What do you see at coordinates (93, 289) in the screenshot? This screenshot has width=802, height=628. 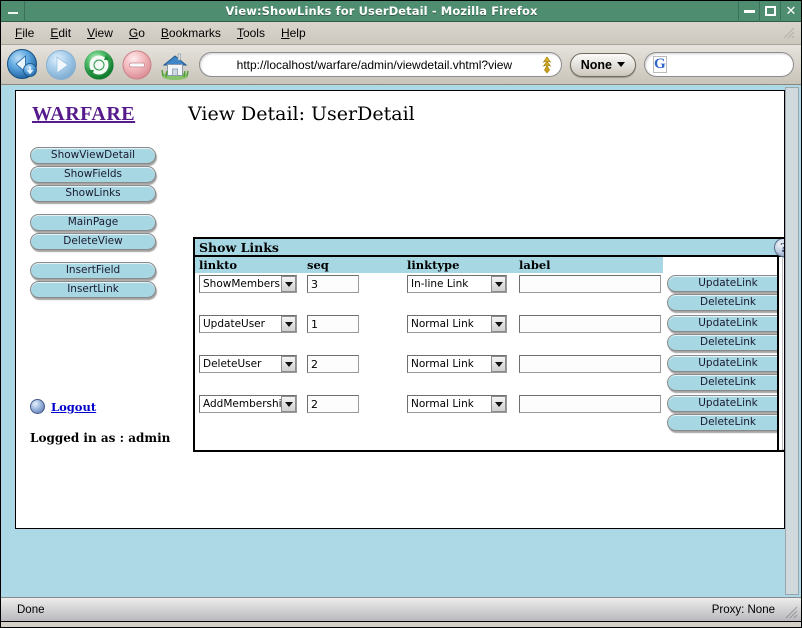 I see `sidebar-button-insertlink: InsertLink` at bounding box center [93, 289].